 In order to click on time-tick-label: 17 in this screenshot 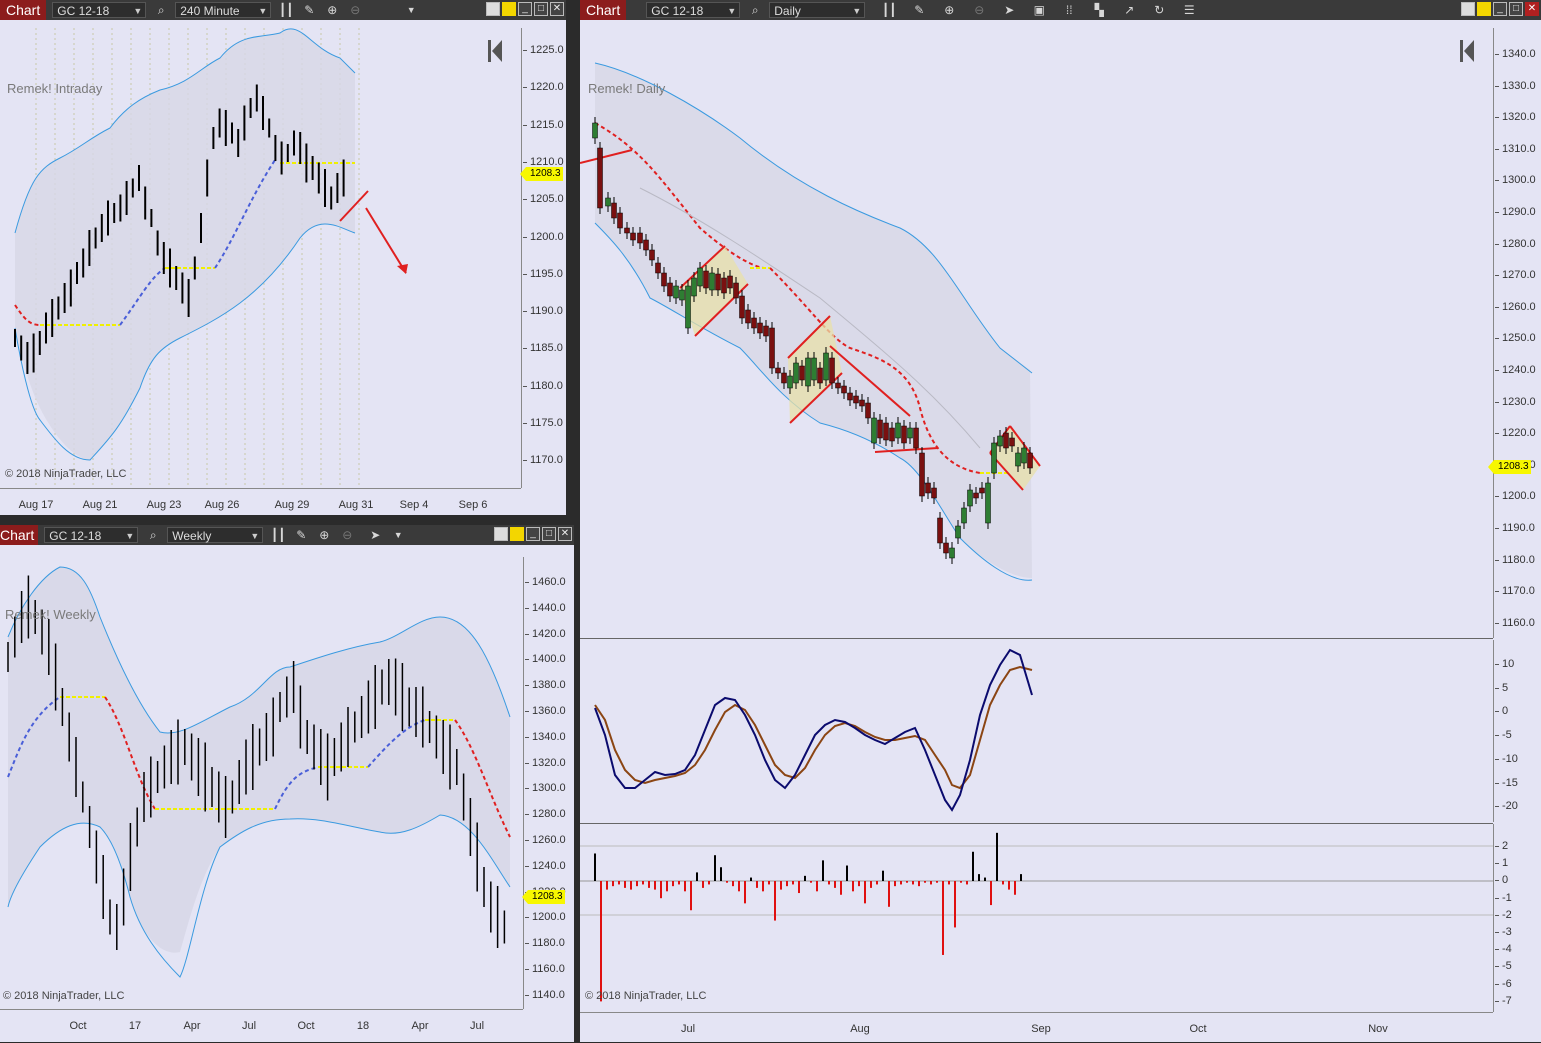, I will do `click(135, 1026)`.